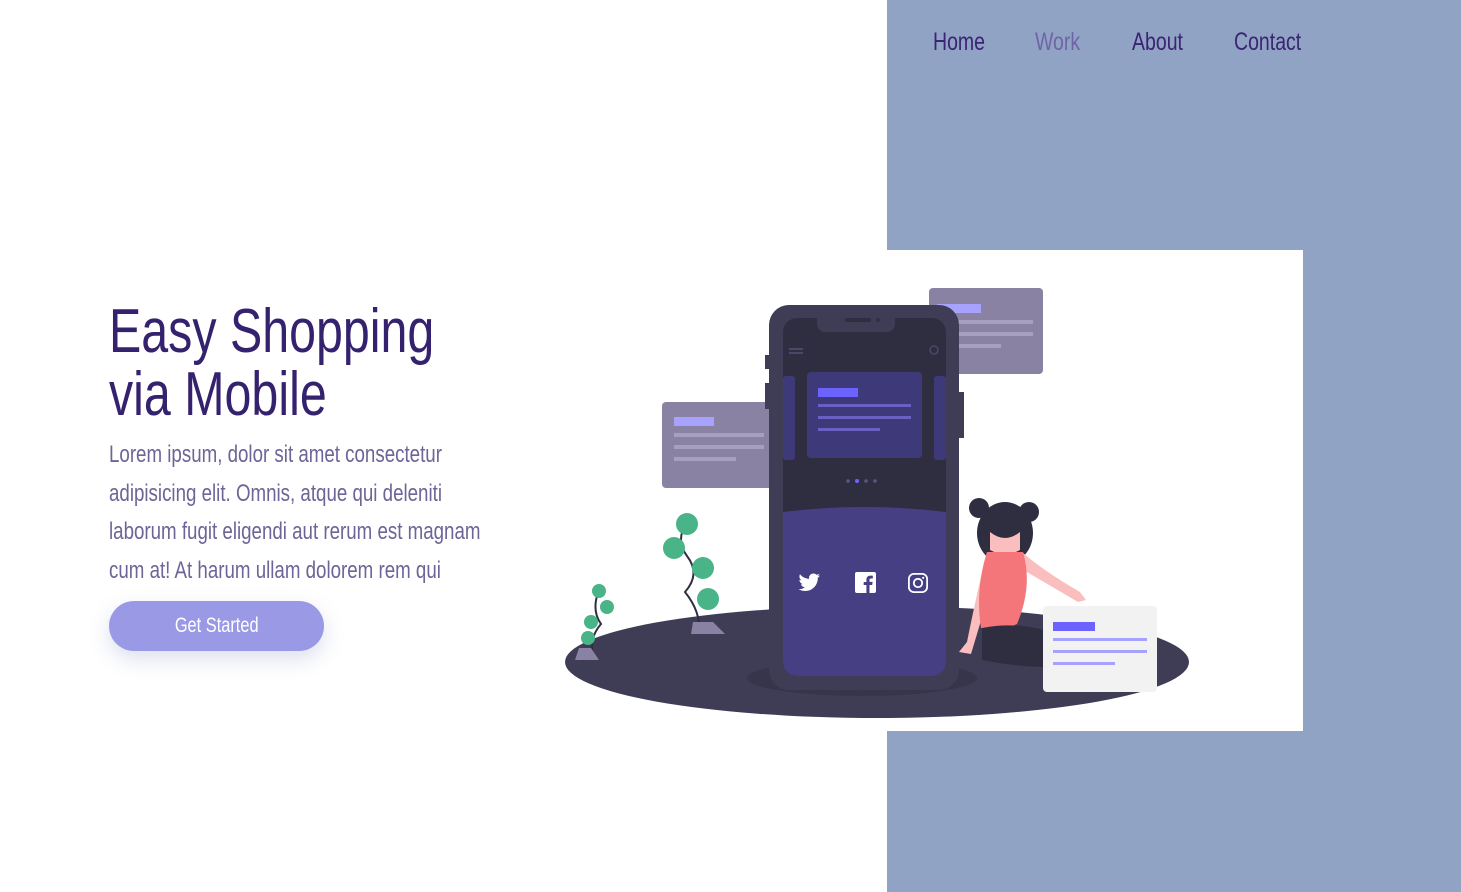 This screenshot has height=892, width=1461. I want to click on nav-work-link: Work, so click(1057, 42).